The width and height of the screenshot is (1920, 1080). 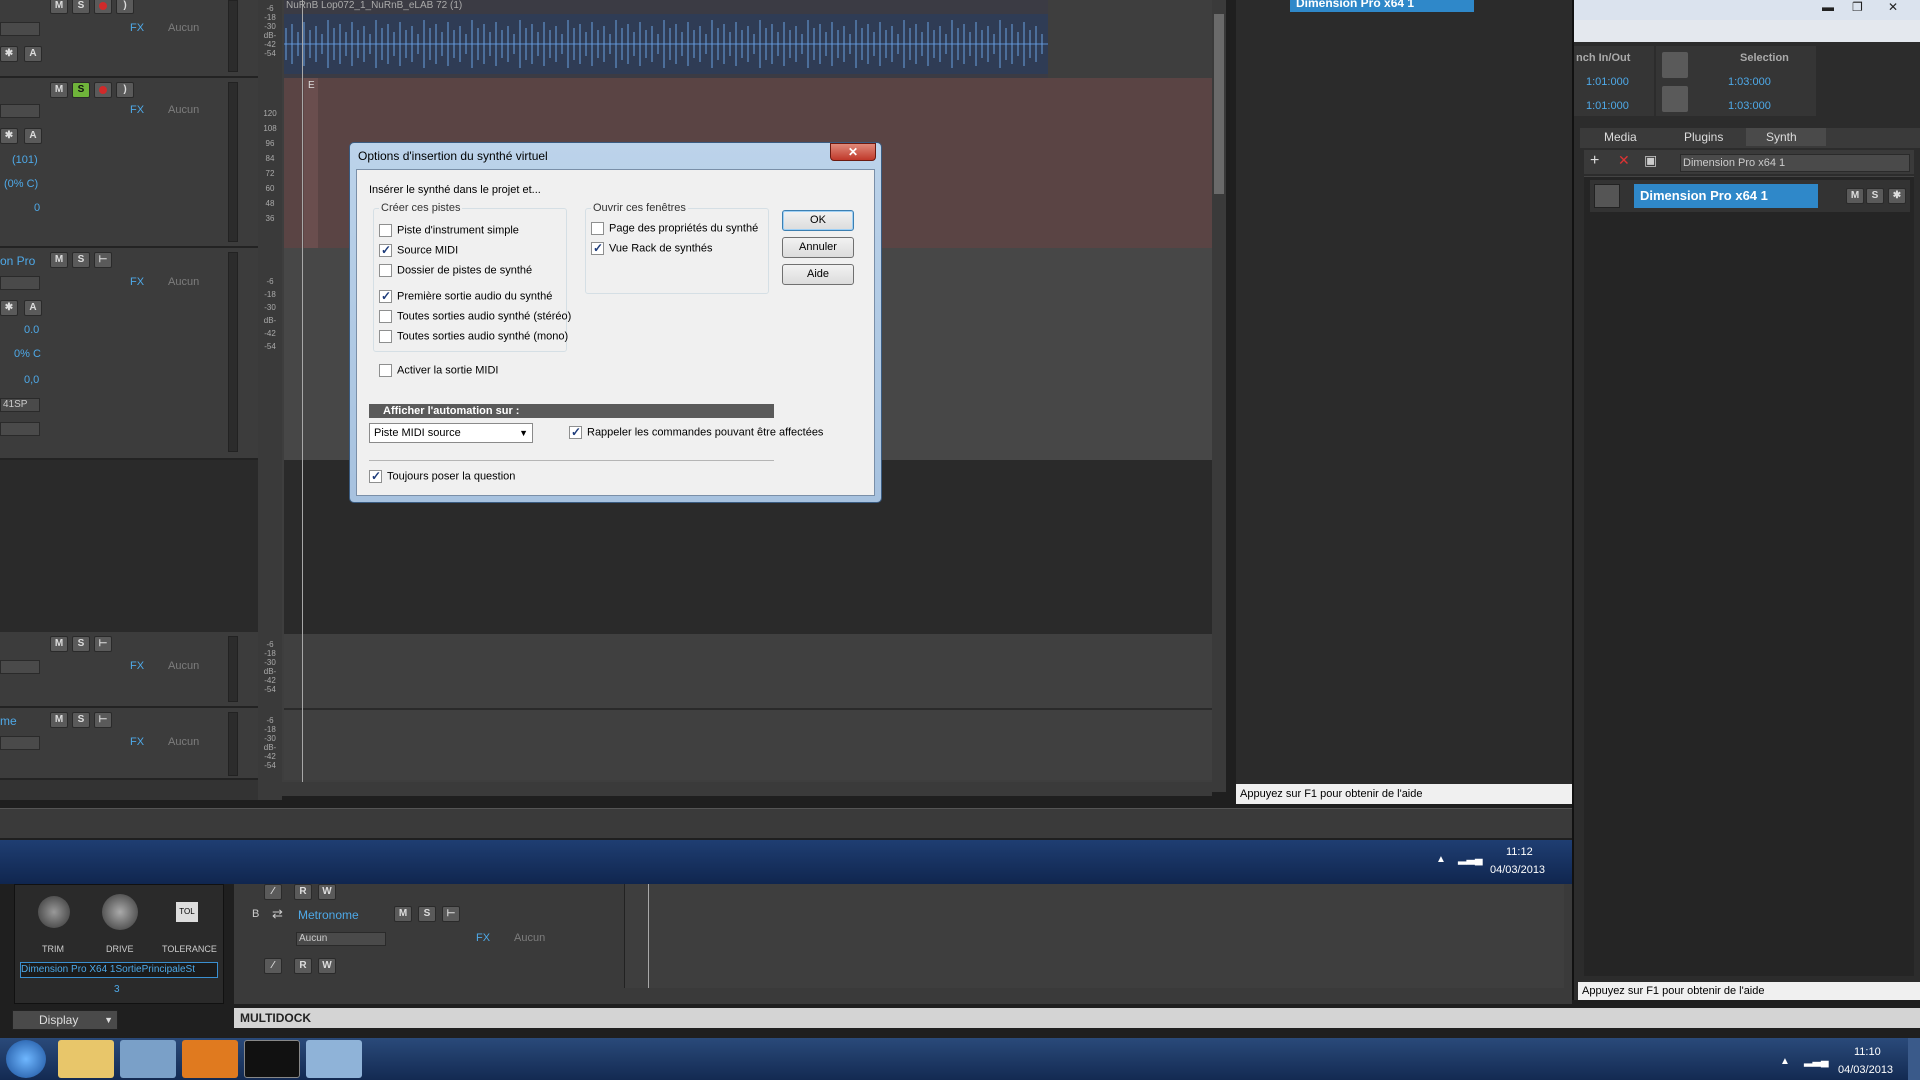 What do you see at coordinates (26, 1059) in the screenshot?
I see `start-button` at bounding box center [26, 1059].